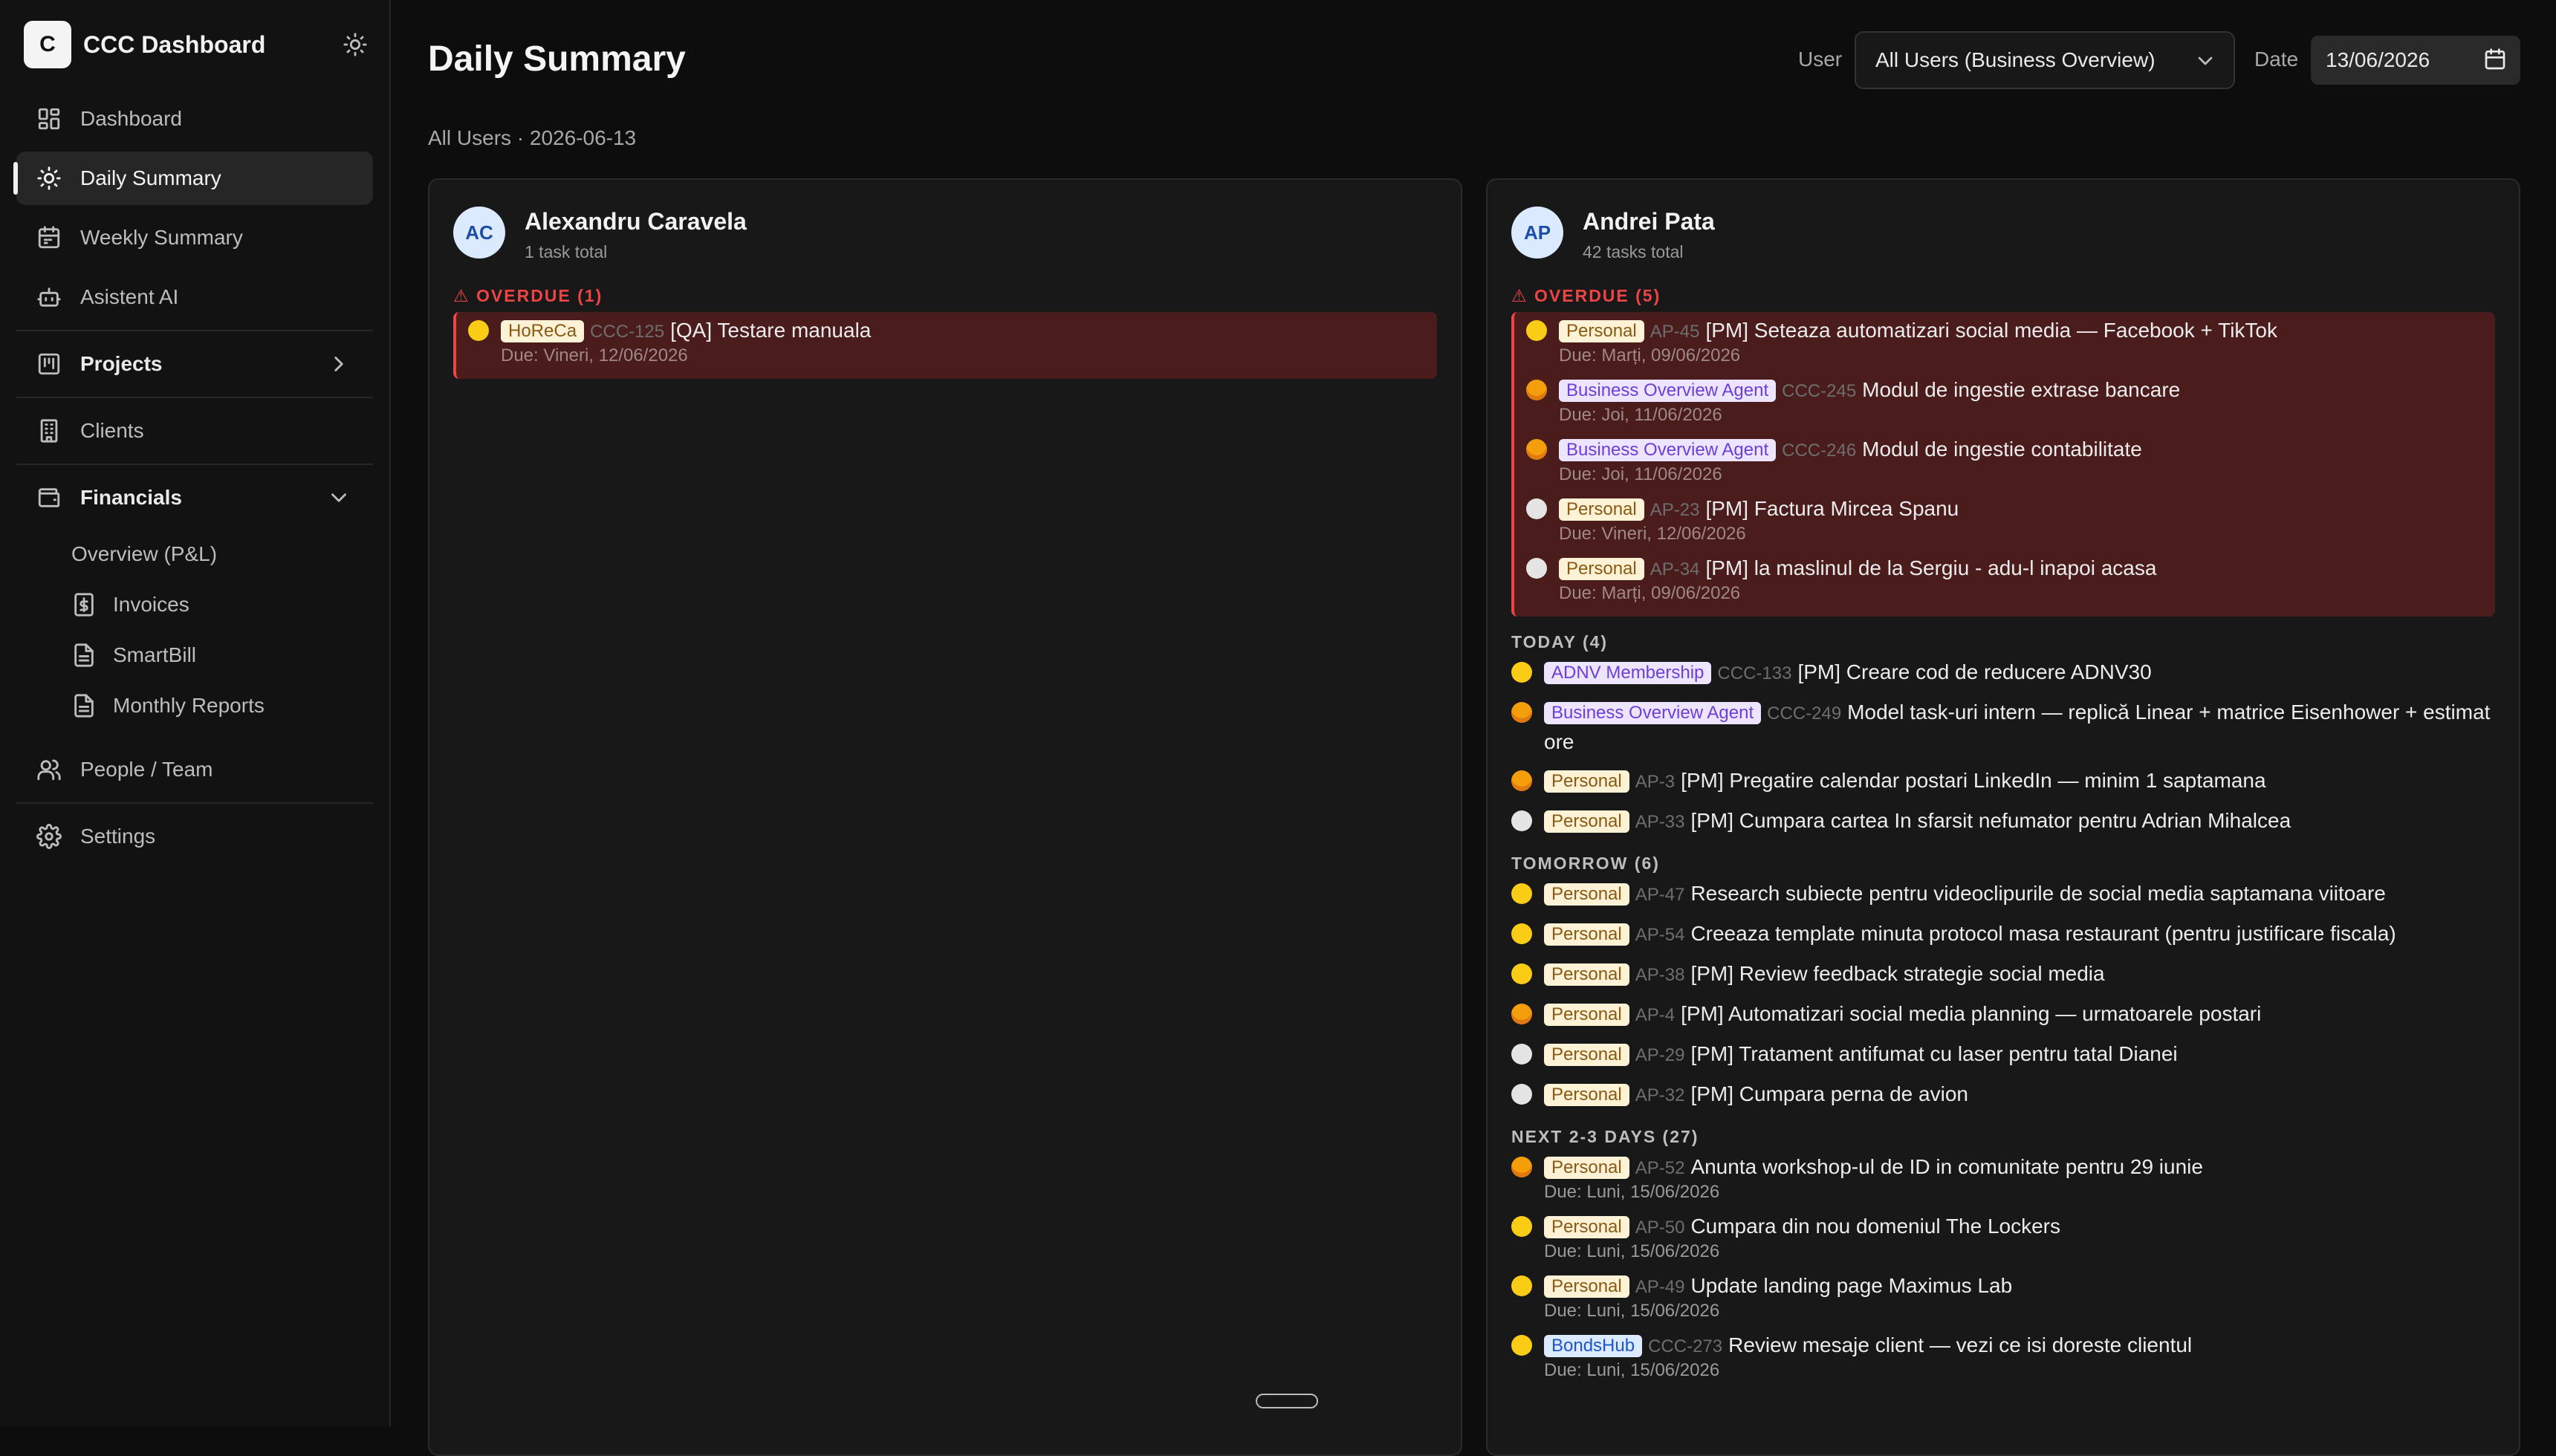 Image resolution: width=2556 pixels, height=1456 pixels. What do you see at coordinates (198, 45) in the screenshot?
I see `brand: C CCC Dashboard` at bounding box center [198, 45].